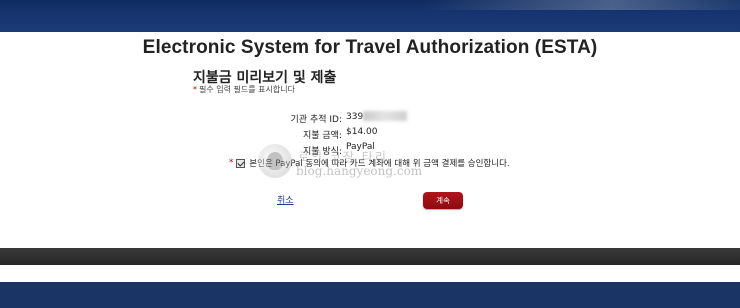 The height and width of the screenshot is (308, 740). I want to click on required-note-text: 필수 입력 필드를 표시합니다, so click(247, 89).